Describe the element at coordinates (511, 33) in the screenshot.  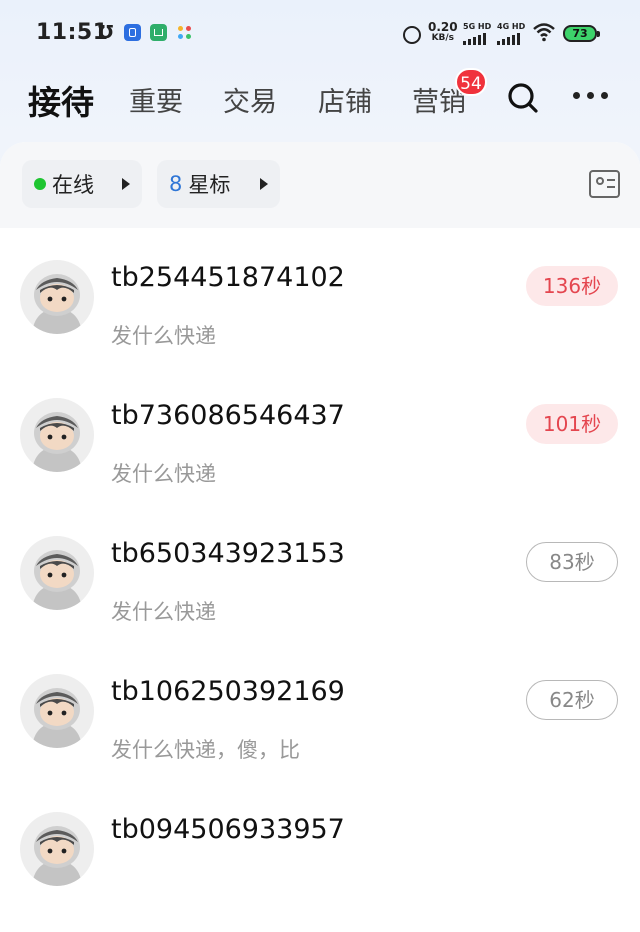
I see `signal-icon-2: 4G HD` at that location.